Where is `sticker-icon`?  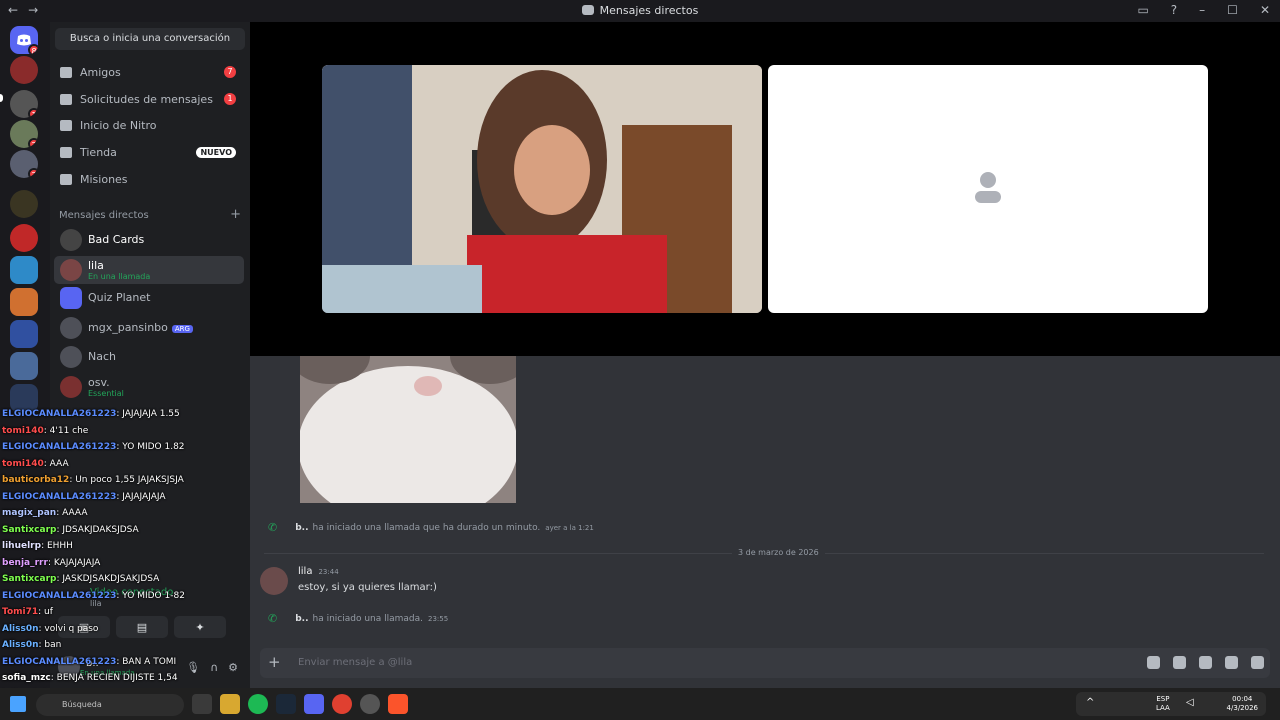 sticker-icon is located at coordinates (1205, 662).